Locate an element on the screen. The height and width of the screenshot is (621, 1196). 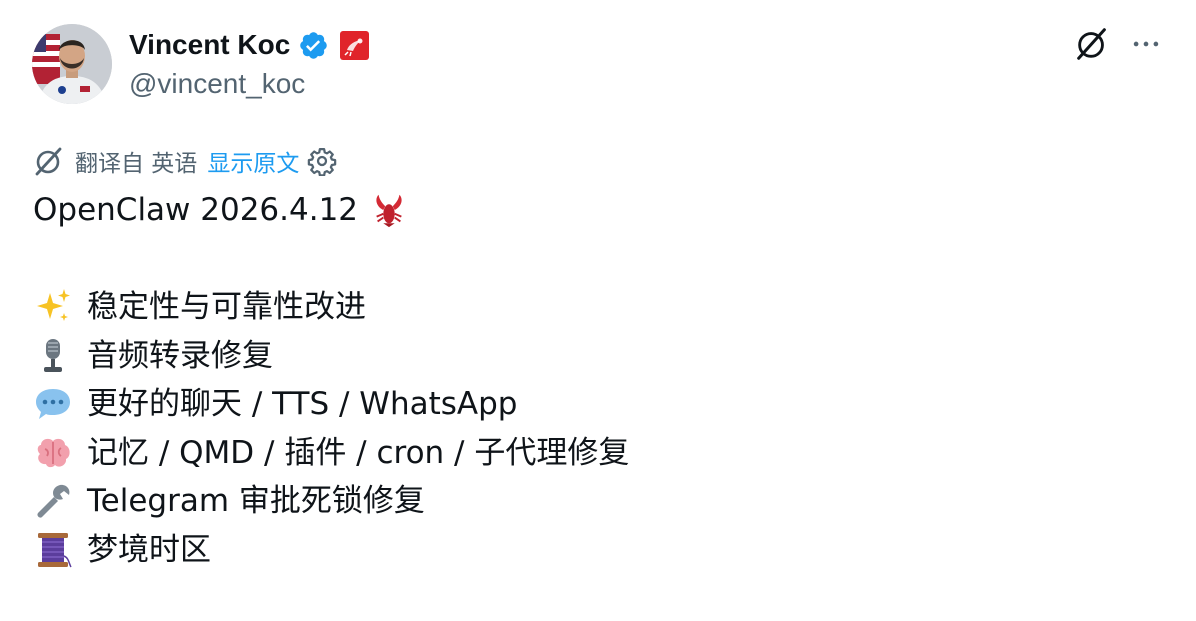
translation-notice: 翻译自 英语 显示原文 is located at coordinates (185, 161).